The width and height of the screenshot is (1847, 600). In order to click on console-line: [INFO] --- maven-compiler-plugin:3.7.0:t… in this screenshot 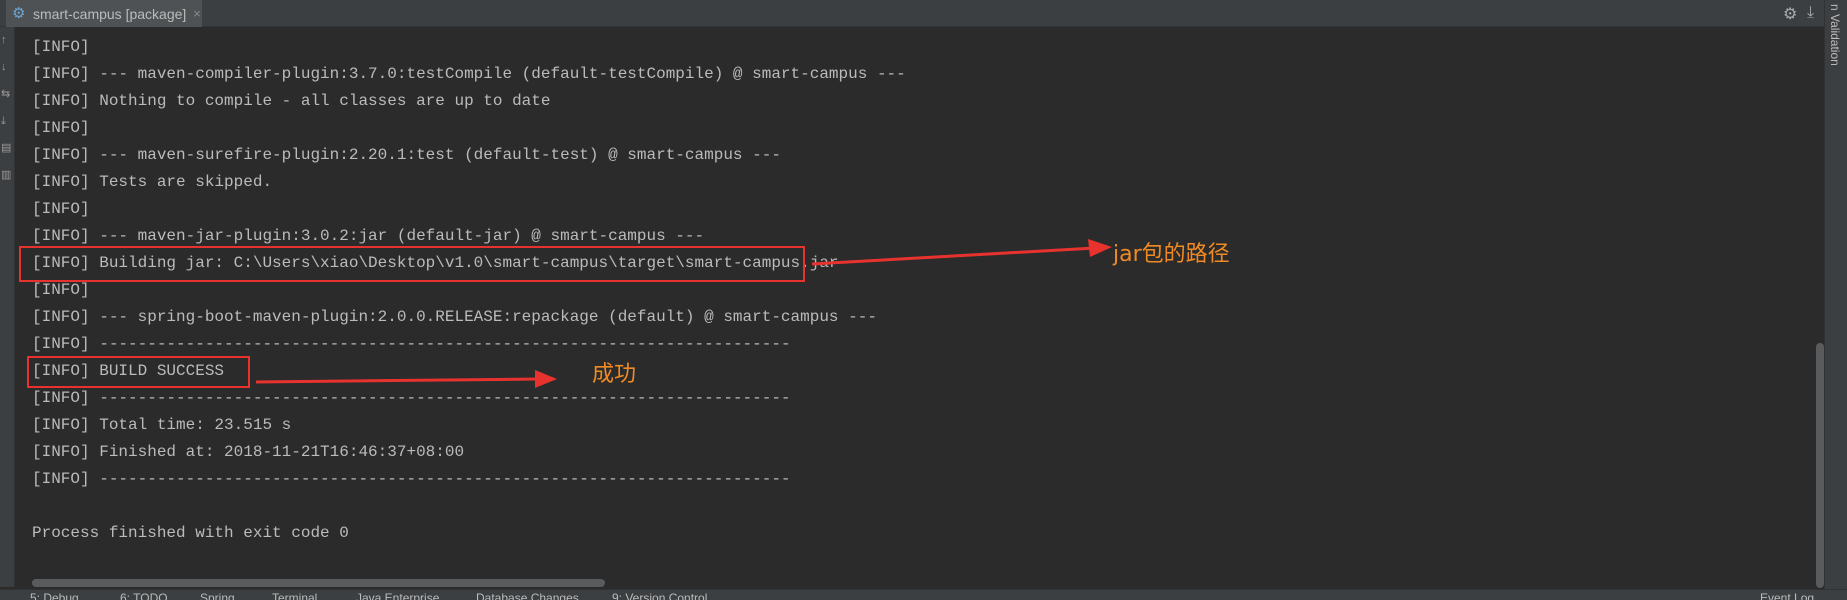, I will do `click(469, 74)`.